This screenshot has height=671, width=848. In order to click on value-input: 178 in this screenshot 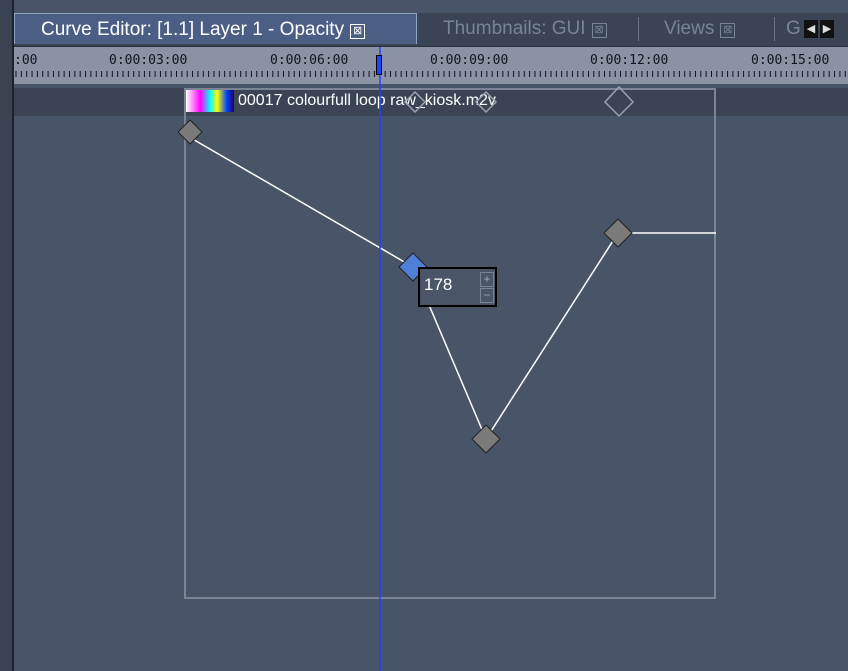, I will do `click(450, 285)`.